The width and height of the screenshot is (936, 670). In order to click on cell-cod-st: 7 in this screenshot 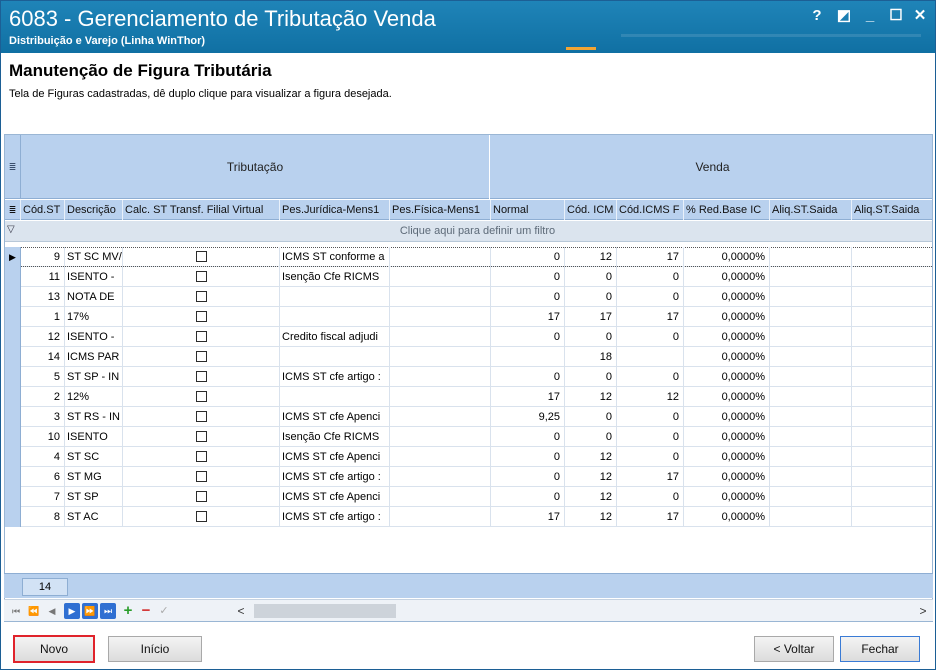, I will do `click(43, 497)`.